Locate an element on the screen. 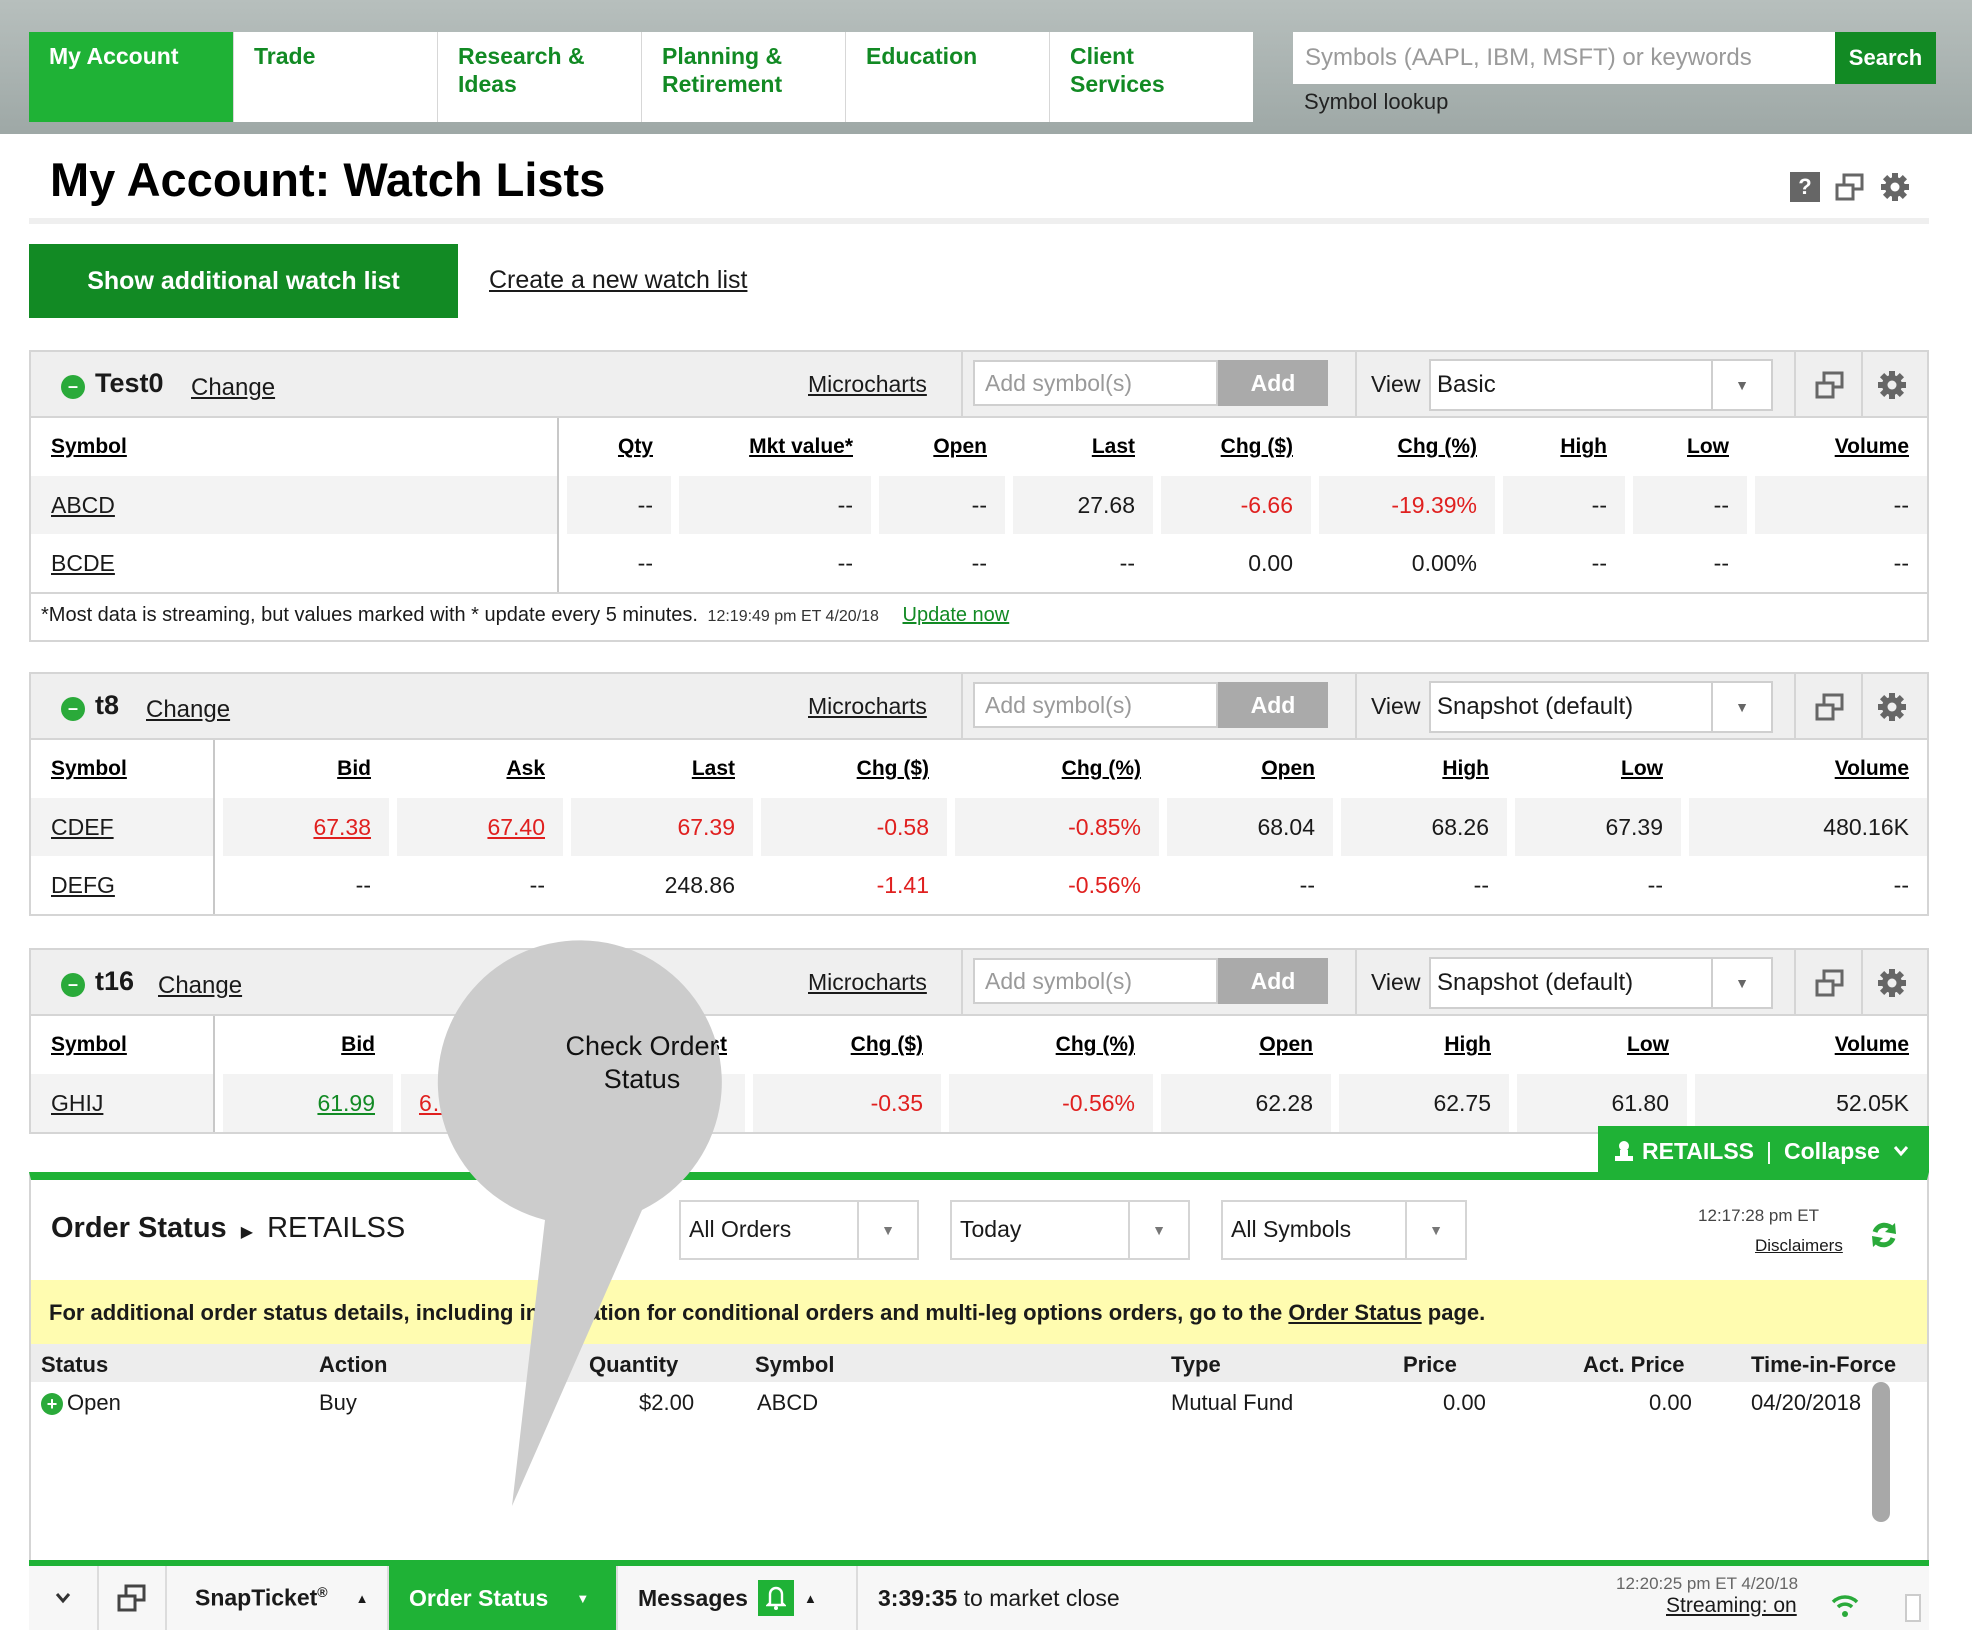  account-collapse-tab: RETAILSS | Collapse is located at coordinates (1763, 1151).